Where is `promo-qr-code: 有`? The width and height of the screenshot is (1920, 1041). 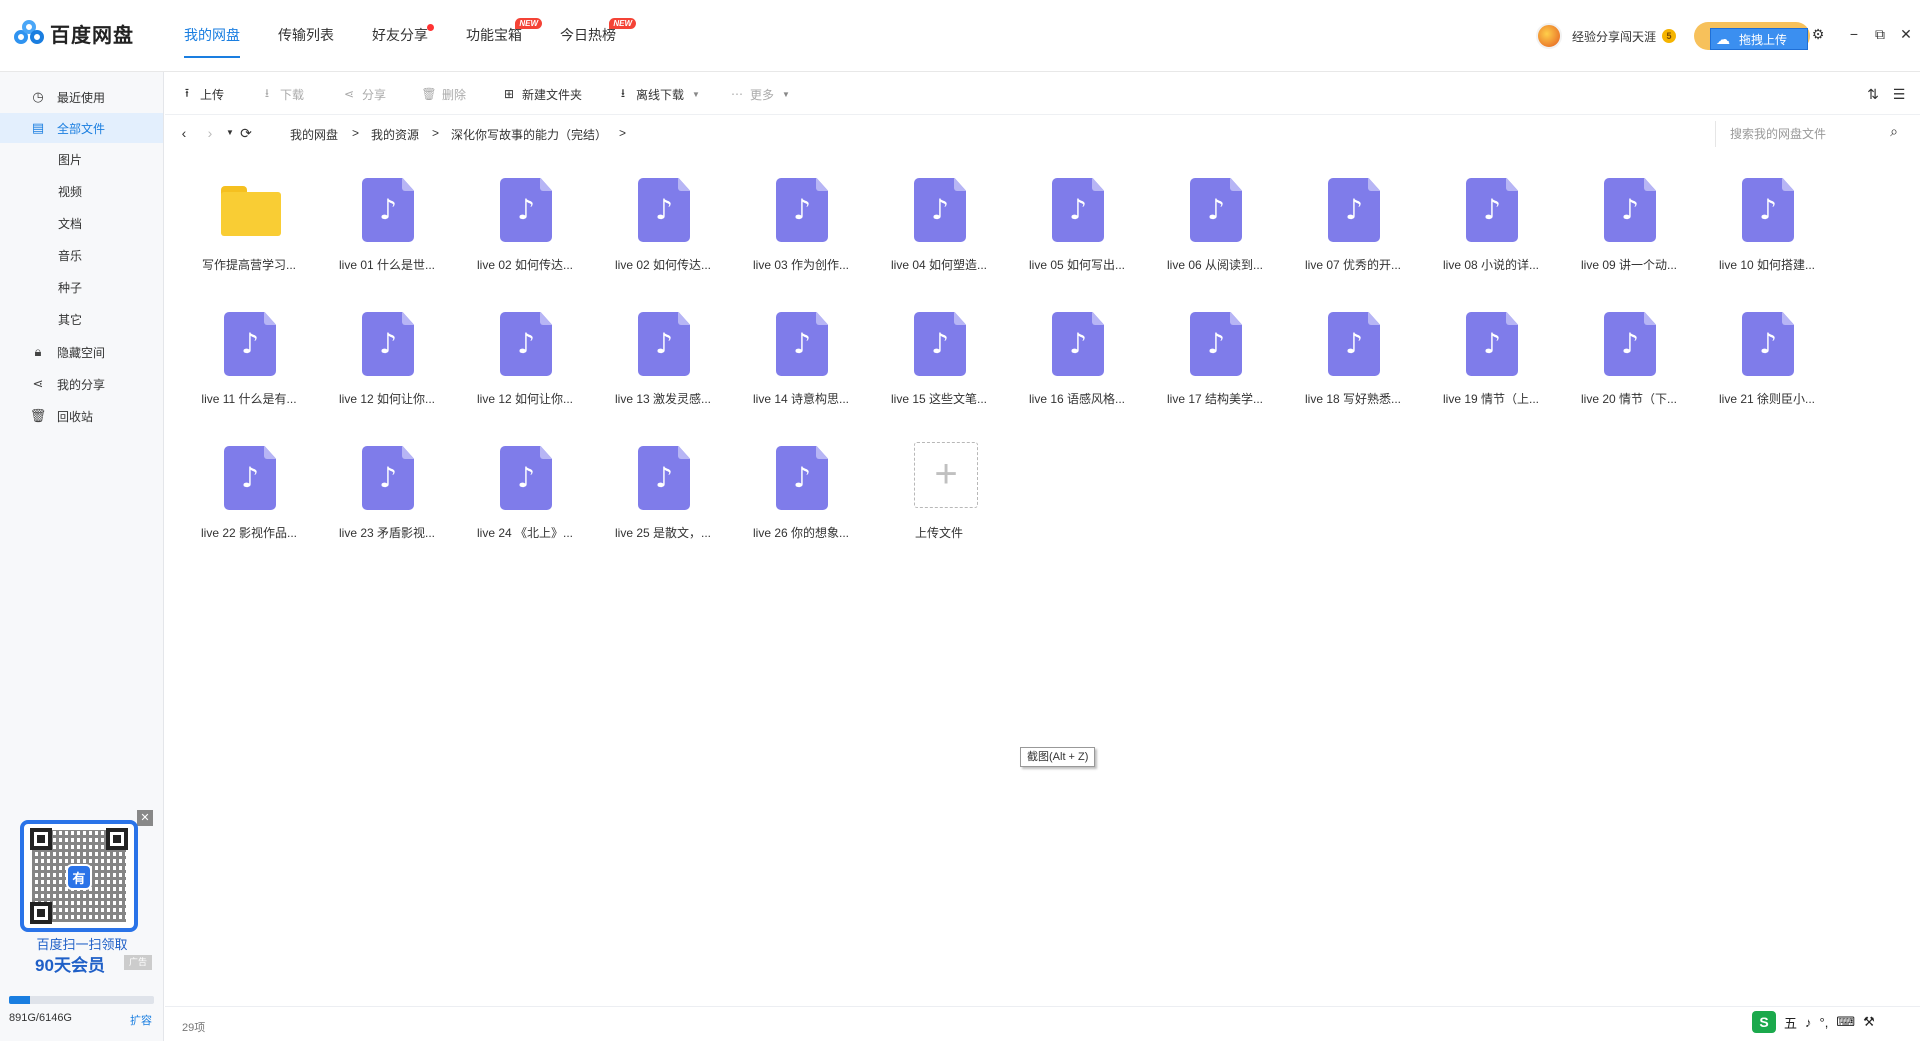
promo-qr-code: 有 is located at coordinates (79, 876).